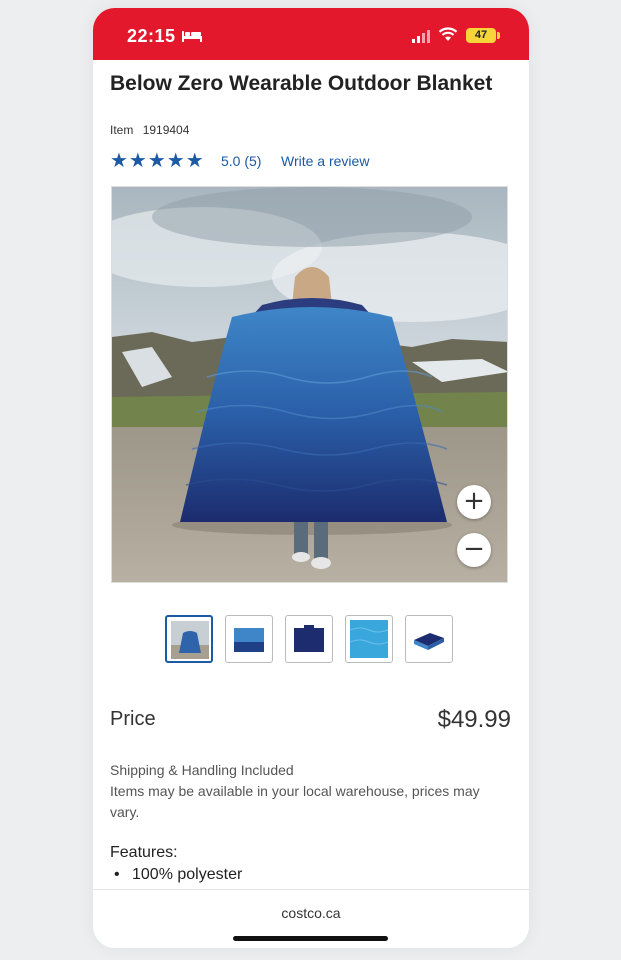 The height and width of the screenshot is (960, 621). Describe the element at coordinates (481, 35) in the screenshot. I see `battery-icon: 47` at that location.